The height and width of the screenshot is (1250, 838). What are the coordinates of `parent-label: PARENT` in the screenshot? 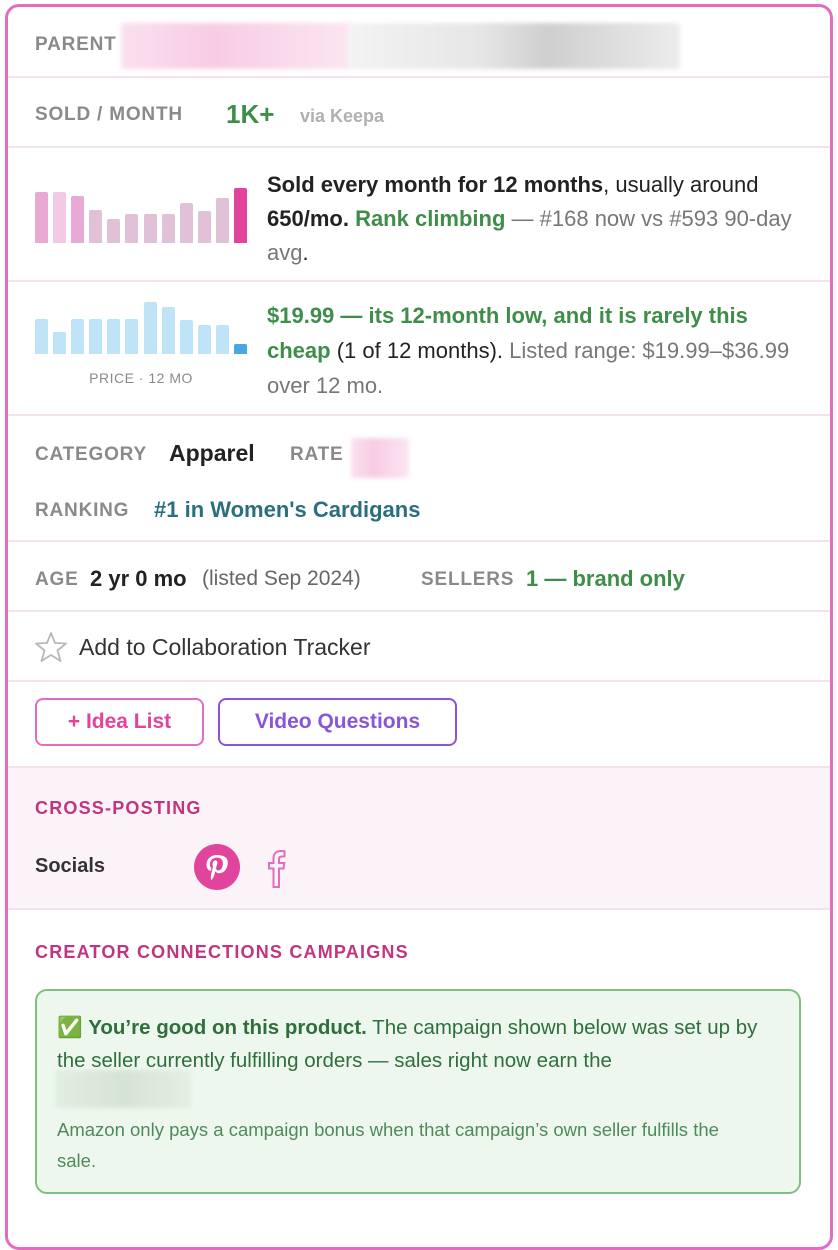 It's located at (76, 44).